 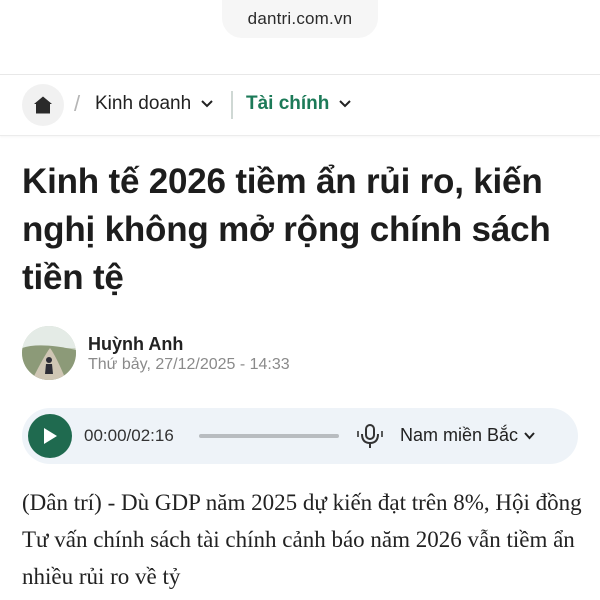 I want to click on home-icon, so click(x=43, y=105).